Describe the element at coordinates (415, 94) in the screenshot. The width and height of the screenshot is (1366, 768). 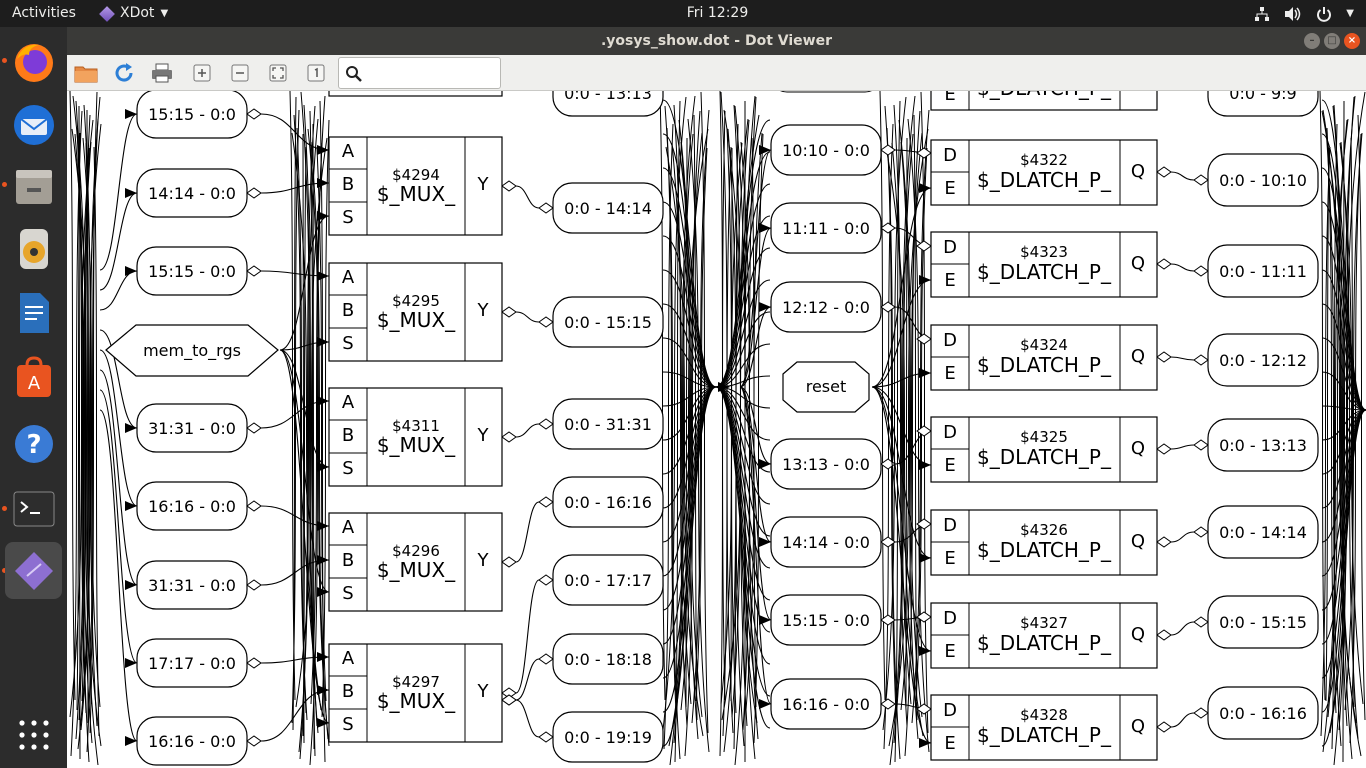
I see `mux-cell-partial` at that location.